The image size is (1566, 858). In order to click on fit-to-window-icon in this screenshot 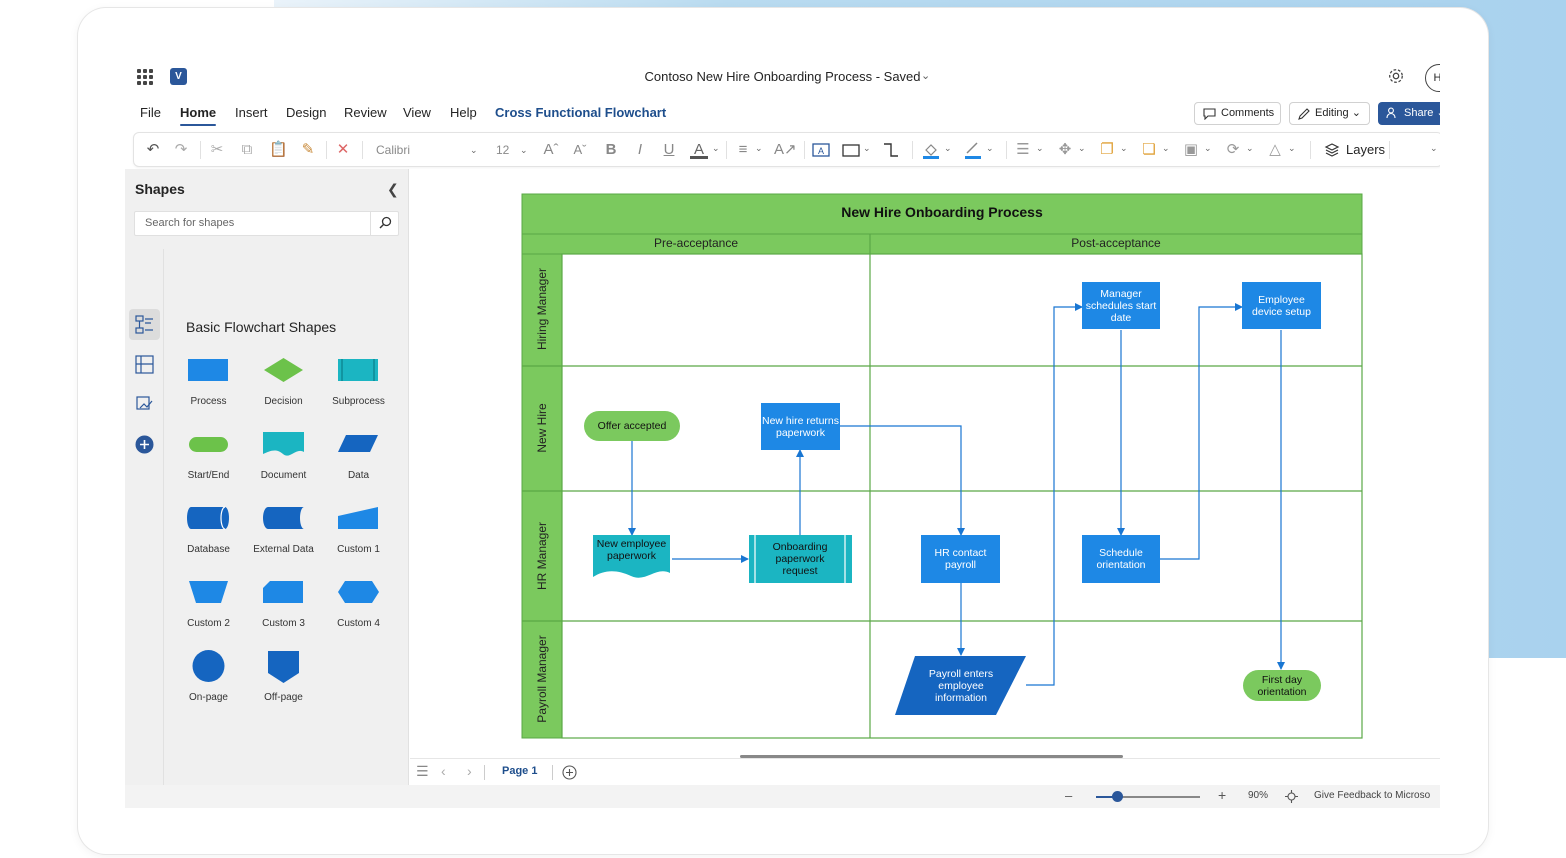, I will do `click(1291, 796)`.